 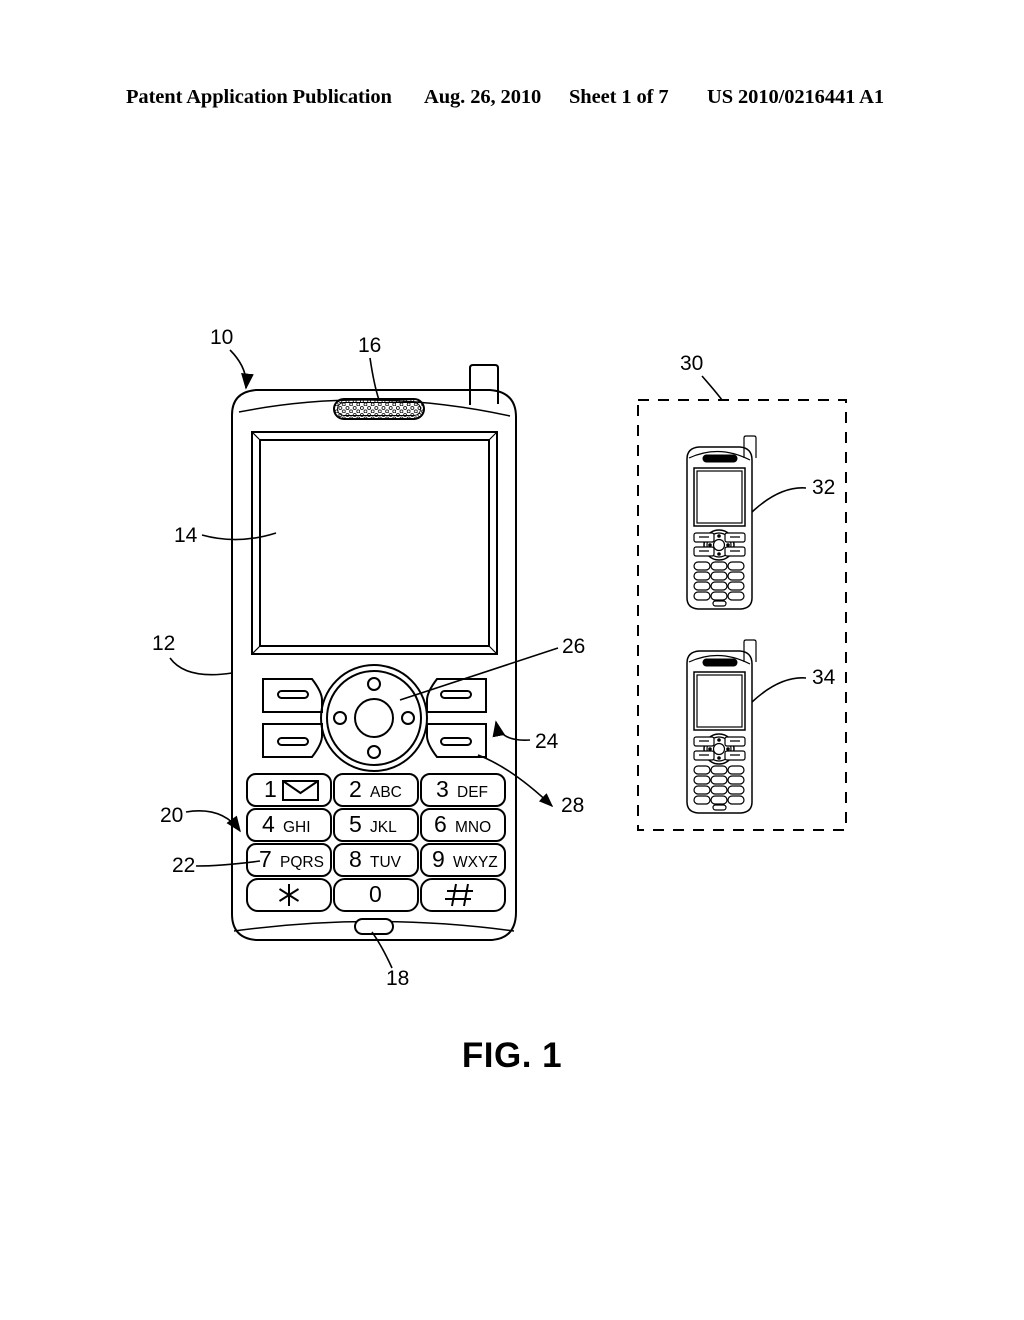 What do you see at coordinates (761, 726) in the screenshot?
I see `device-variant-b: 34` at bounding box center [761, 726].